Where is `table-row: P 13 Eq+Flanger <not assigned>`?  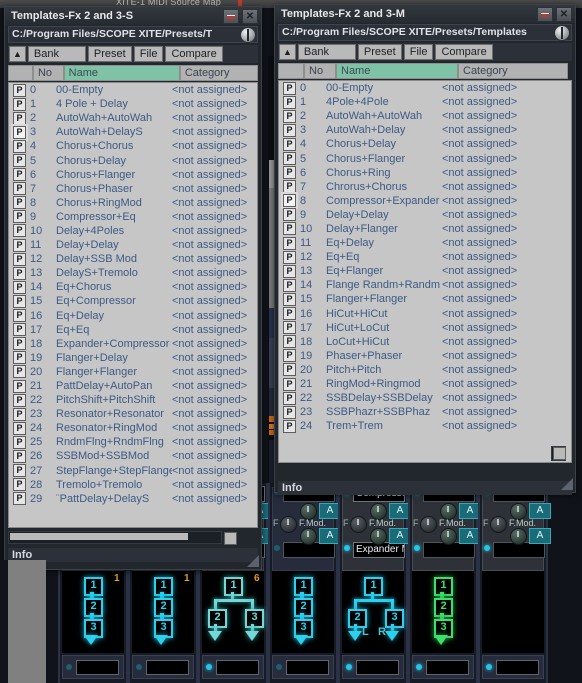 table-row: P 13 Eq+Flanger <not assigned> is located at coordinates (425, 271).